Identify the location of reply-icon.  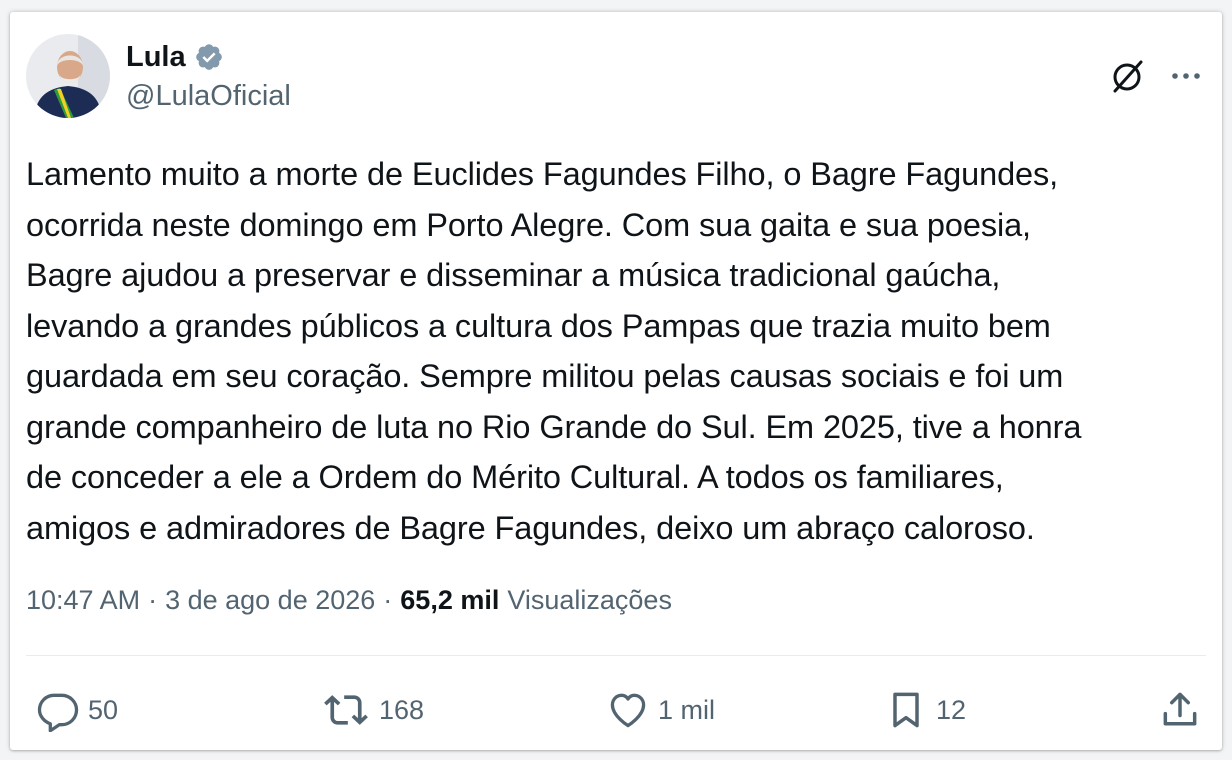
(58, 710).